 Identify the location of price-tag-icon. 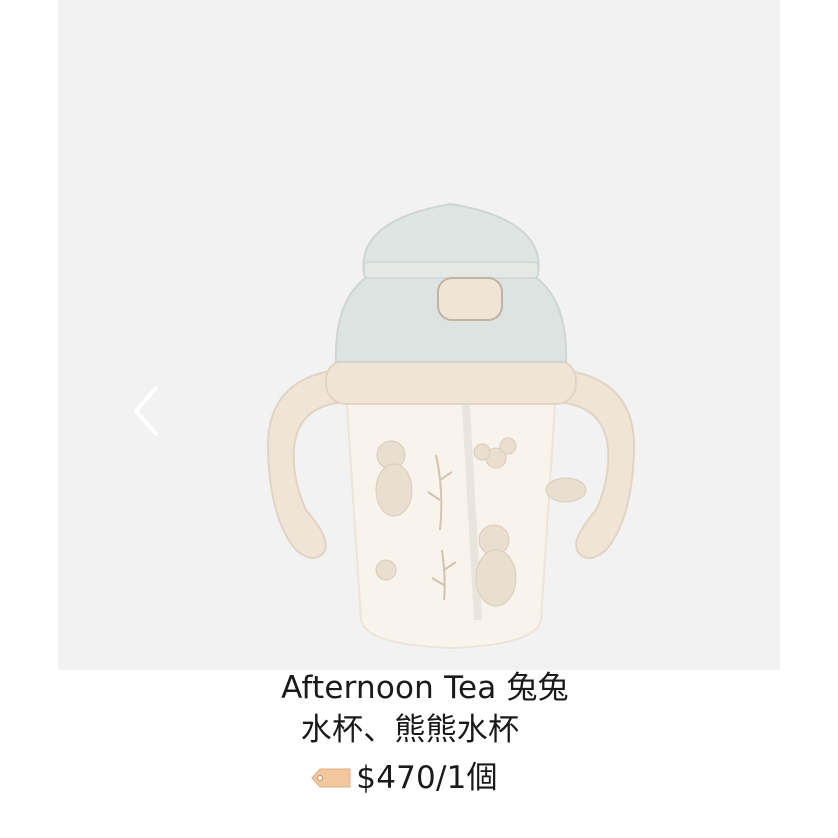
(331, 778).